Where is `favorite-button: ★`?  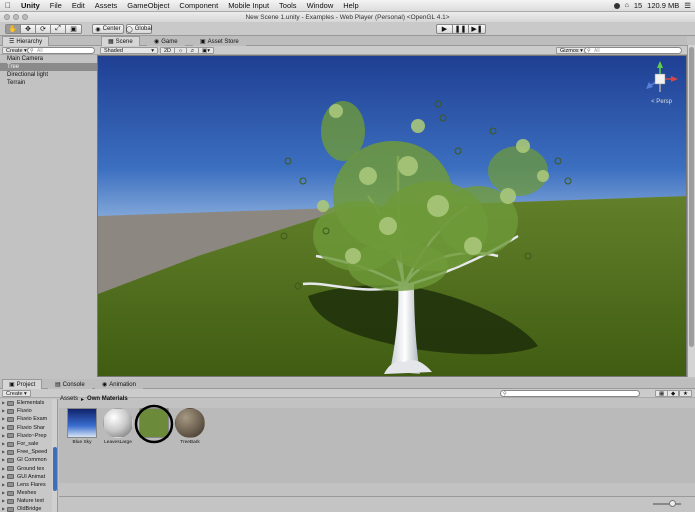 favorite-button: ★ is located at coordinates (685, 393).